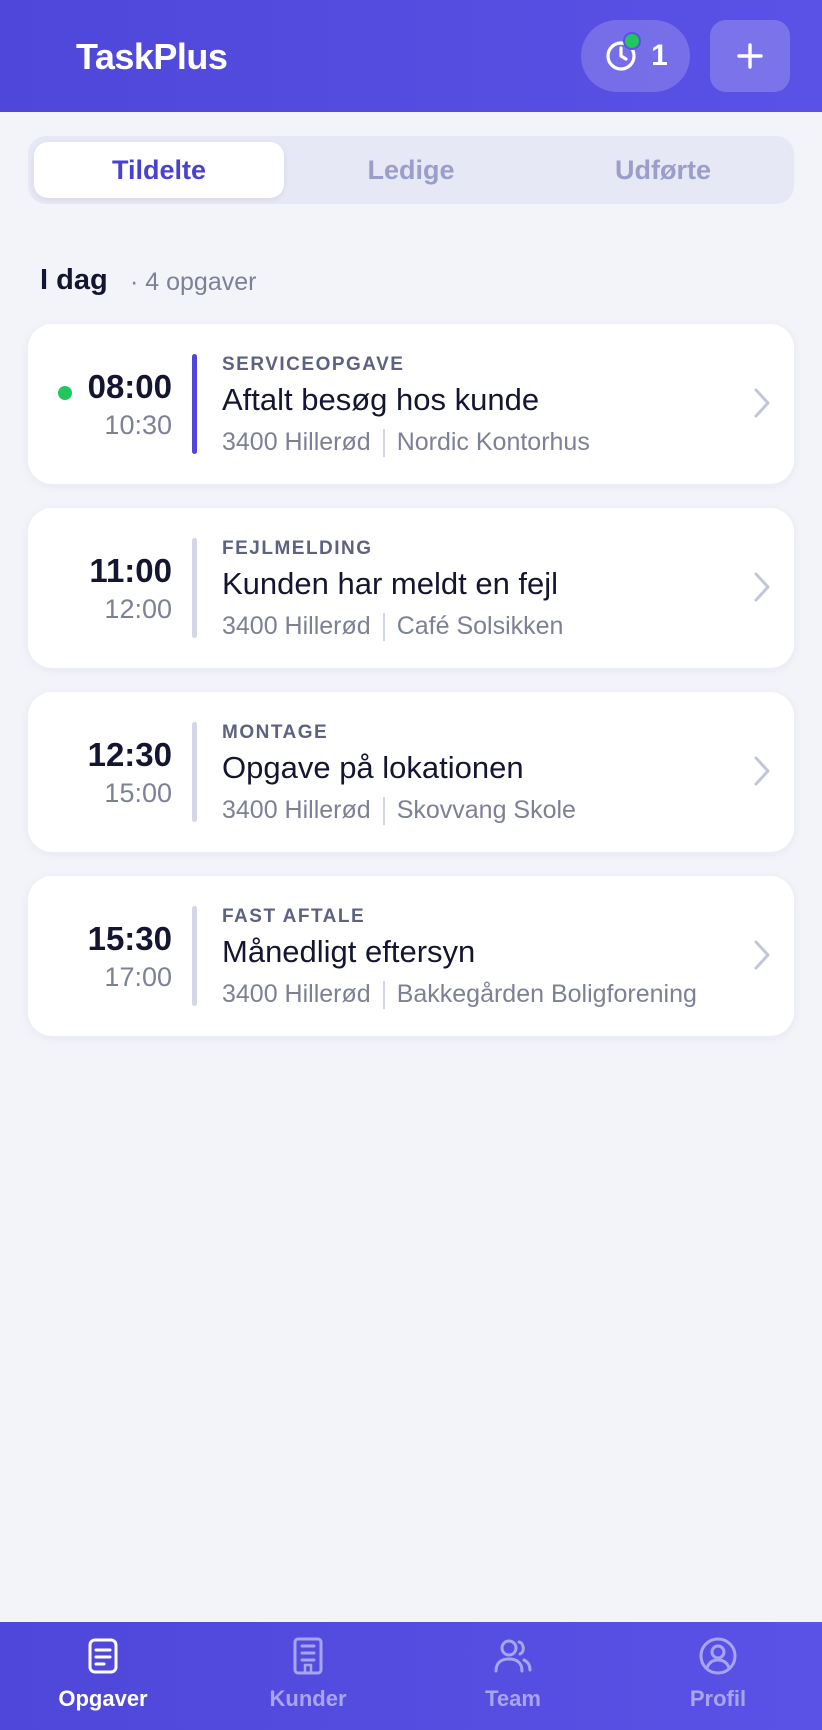  What do you see at coordinates (103, 1679) in the screenshot?
I see `nav-item-opgaver: Opgaver` at bounding box center [103, 1679].